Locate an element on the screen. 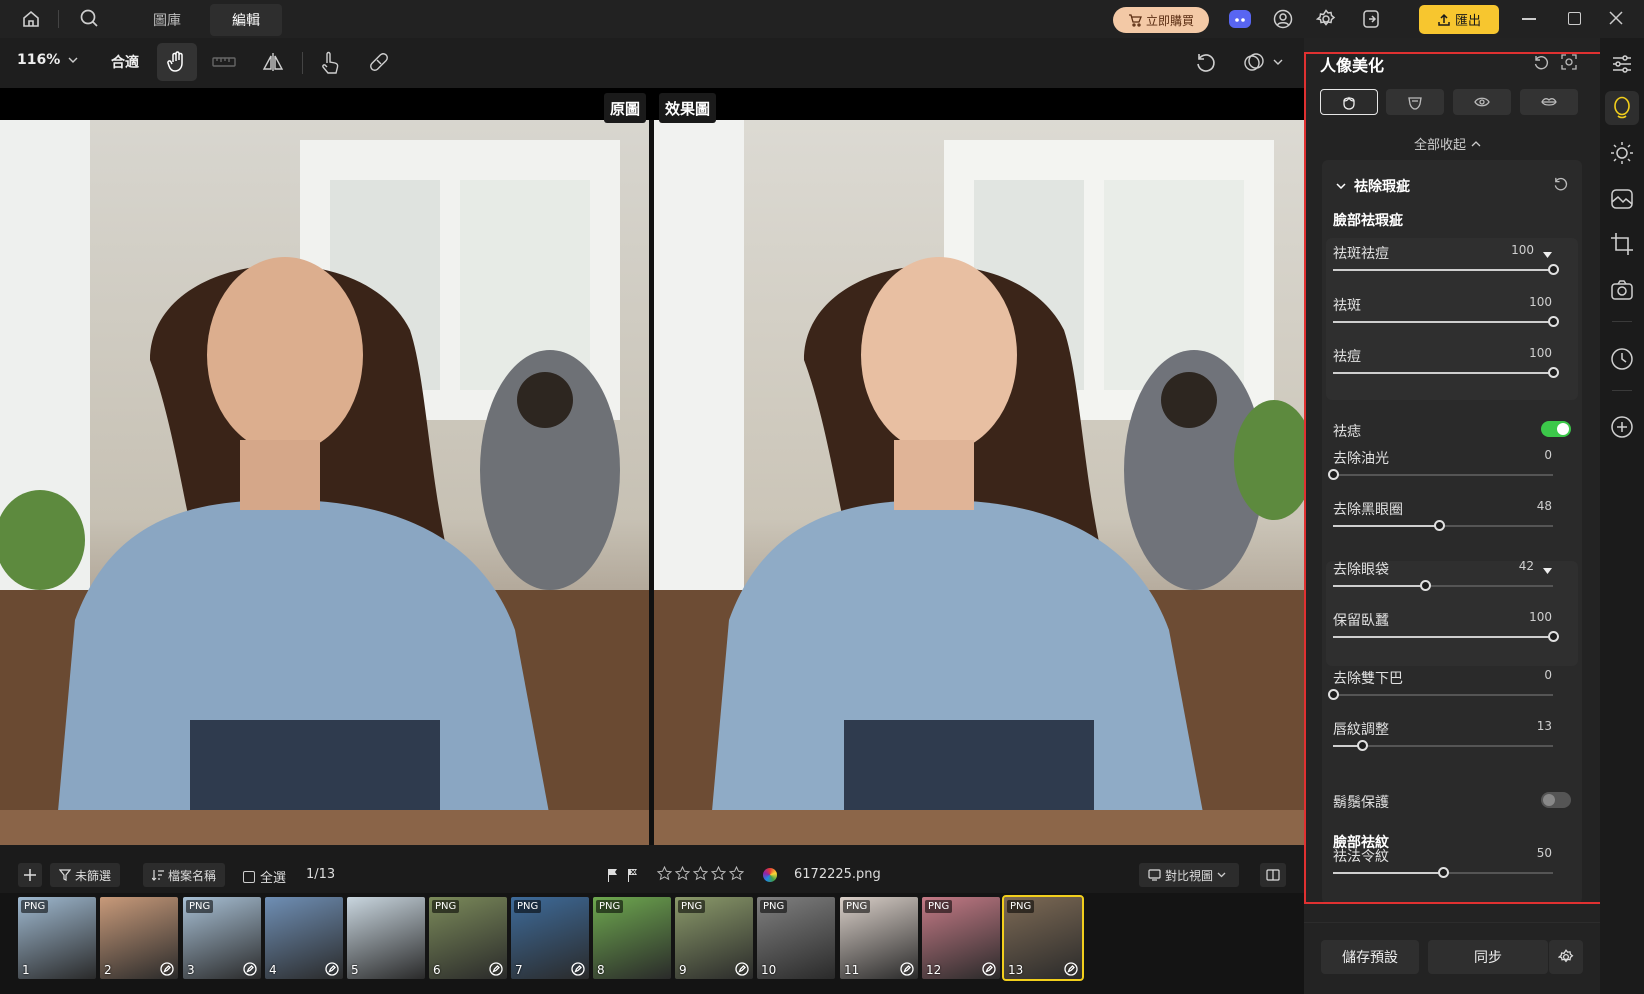  sync-button: 同步 is located at coordinates (1488, 957).